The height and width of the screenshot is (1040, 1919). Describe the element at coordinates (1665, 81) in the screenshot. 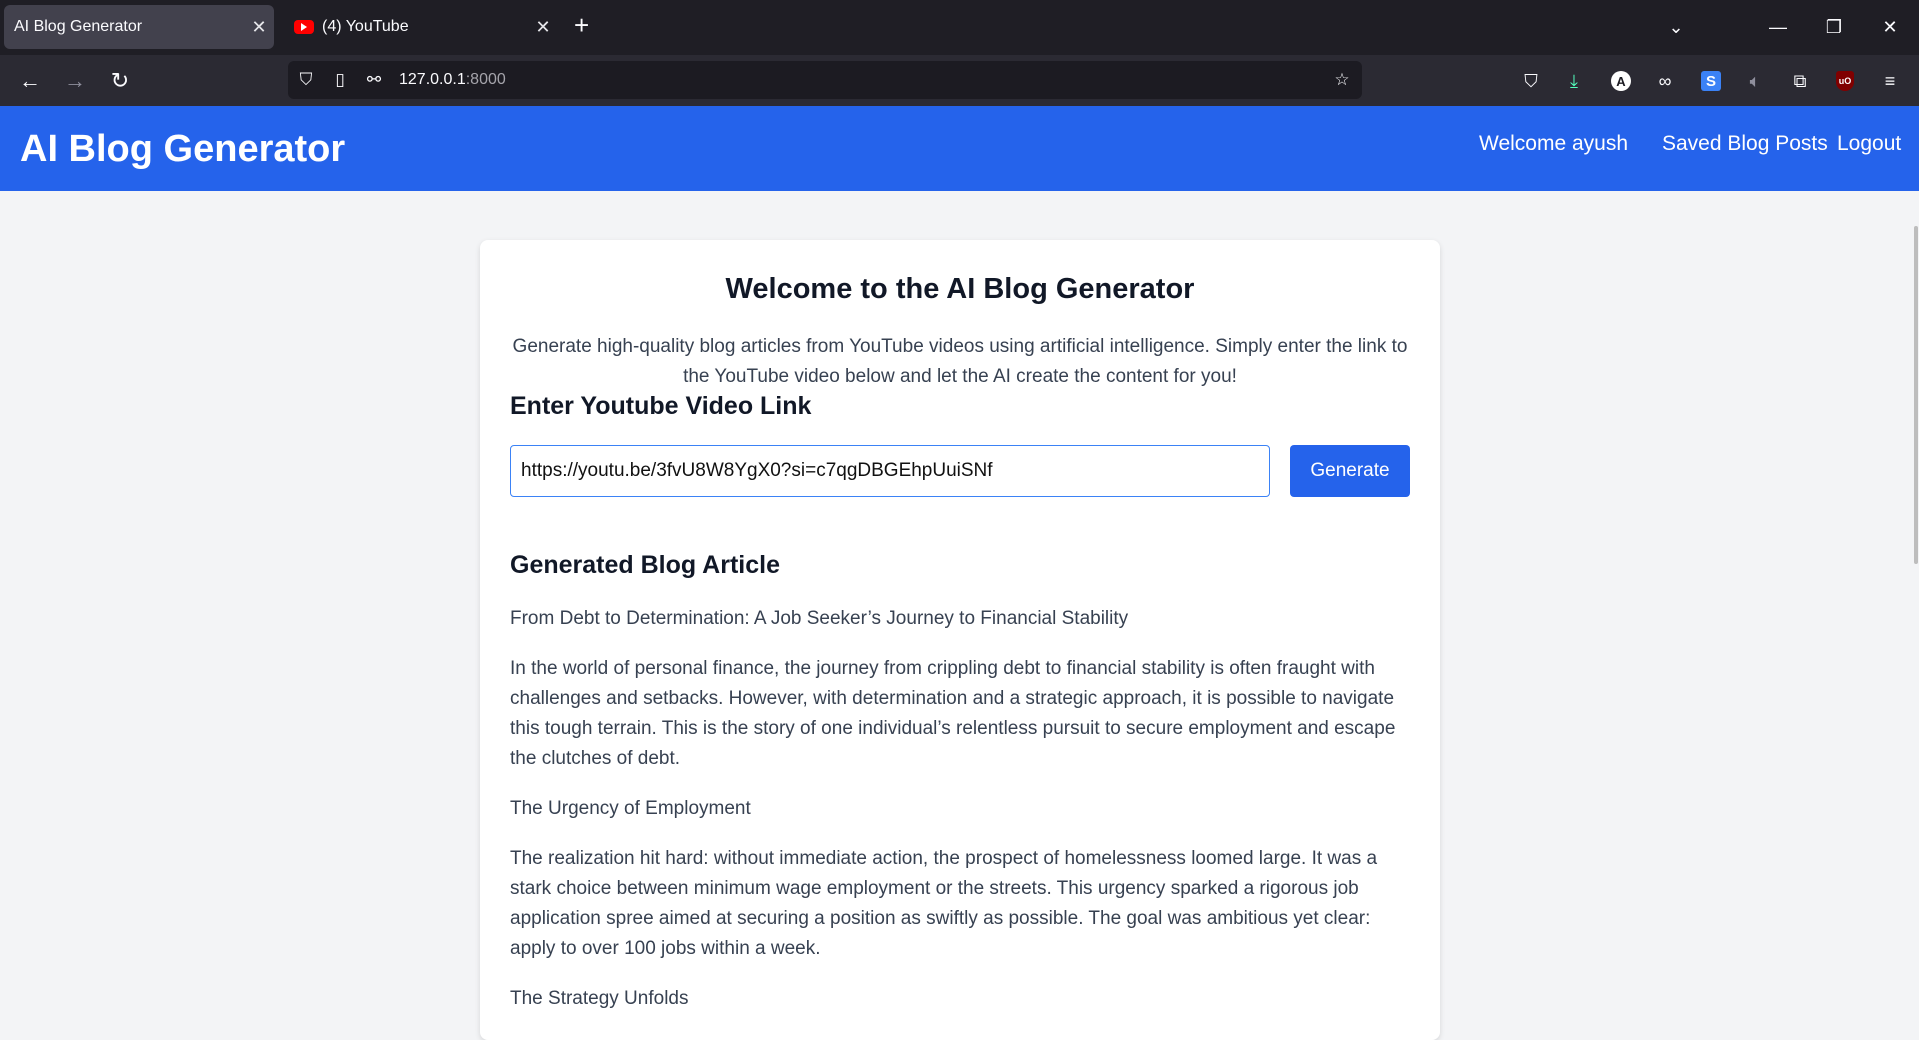

I see `incognito-mask-icon: ∞` at that location.